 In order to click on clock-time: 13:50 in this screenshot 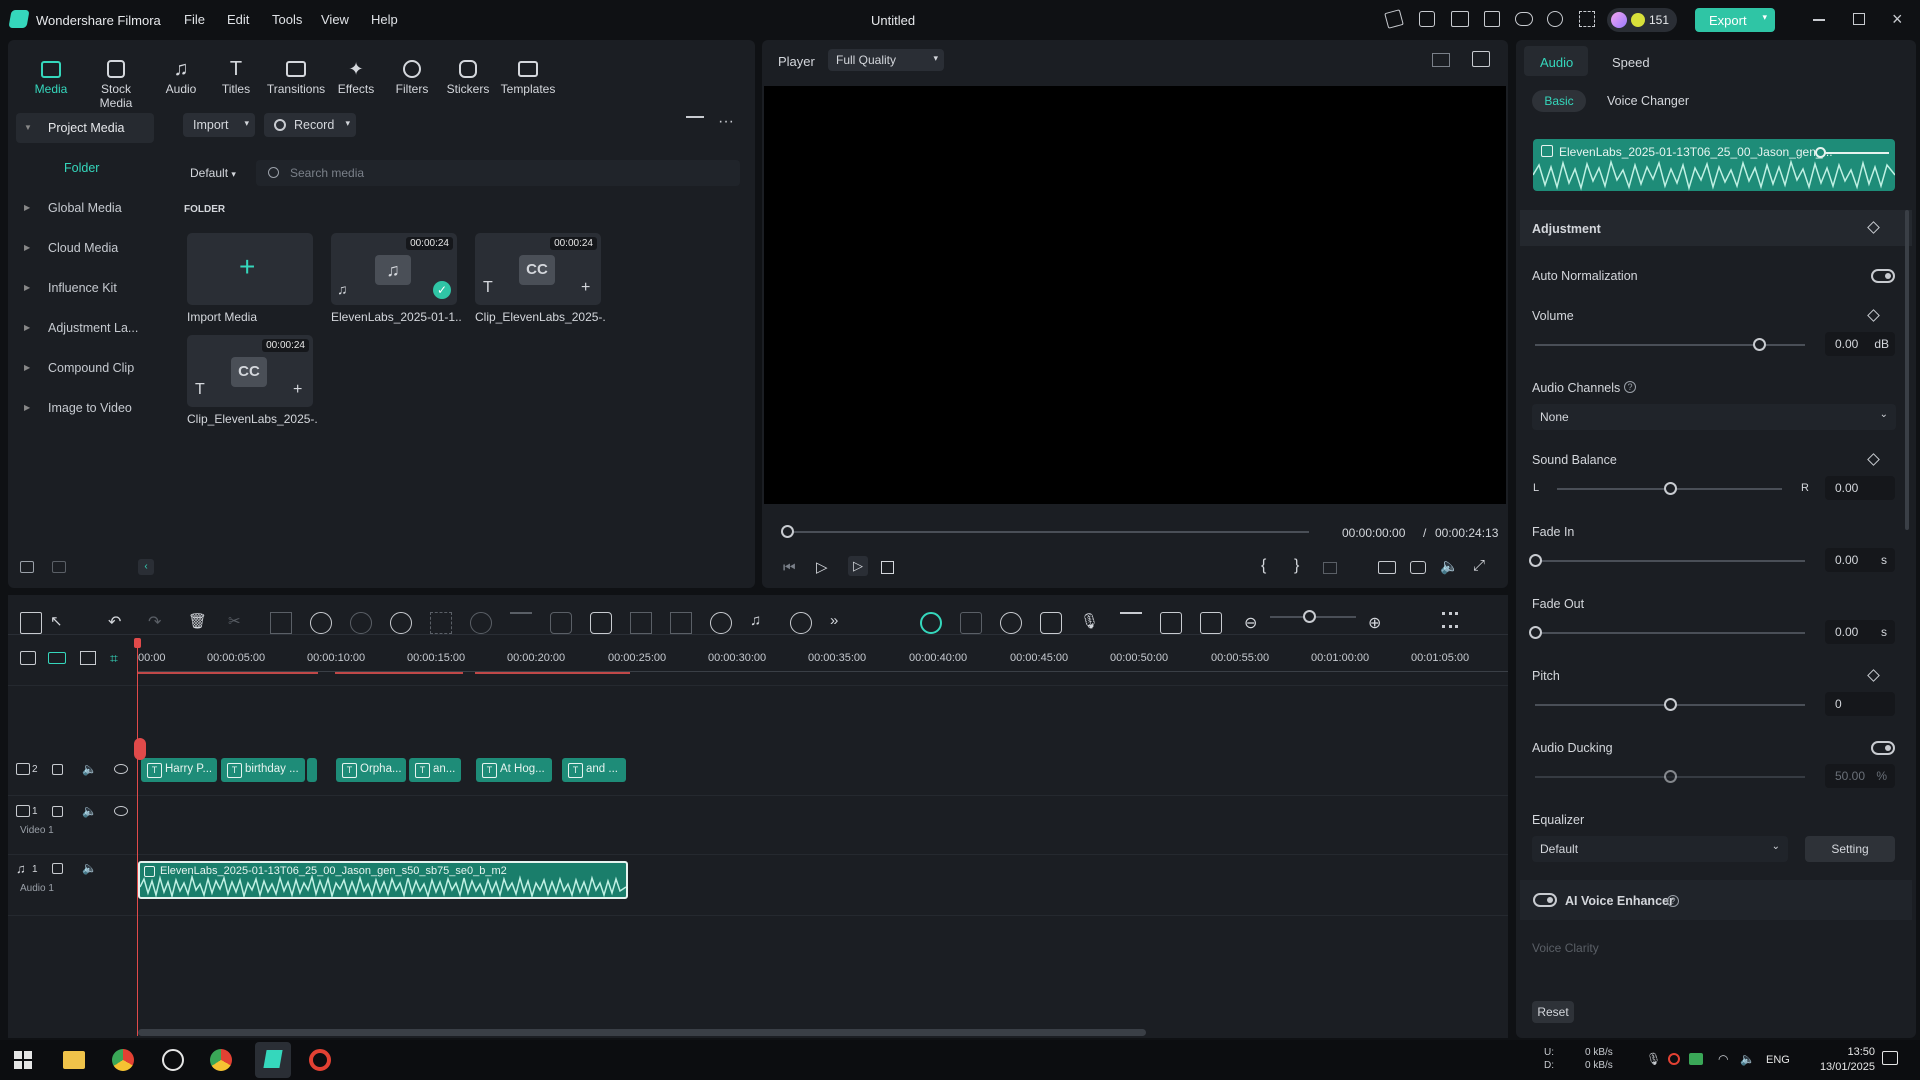, I will do `click(1845, 1052)`.